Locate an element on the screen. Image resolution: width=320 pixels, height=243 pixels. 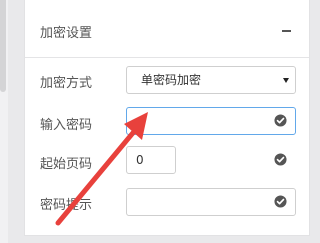
encryption-method-select: 单密码加密 is located at coordinates (211, 80).